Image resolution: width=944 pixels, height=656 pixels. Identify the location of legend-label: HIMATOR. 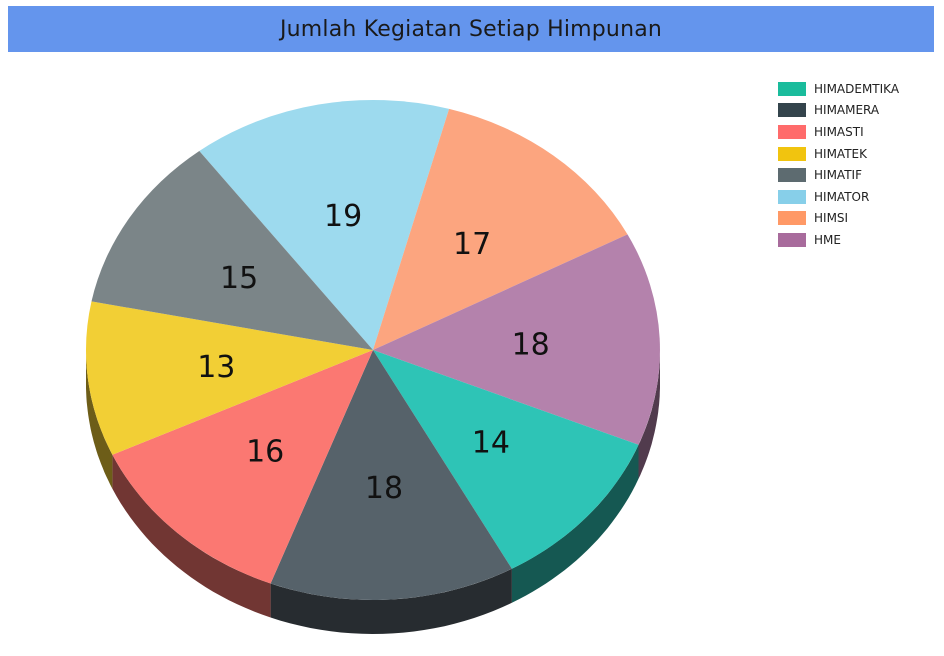
(842, 196).